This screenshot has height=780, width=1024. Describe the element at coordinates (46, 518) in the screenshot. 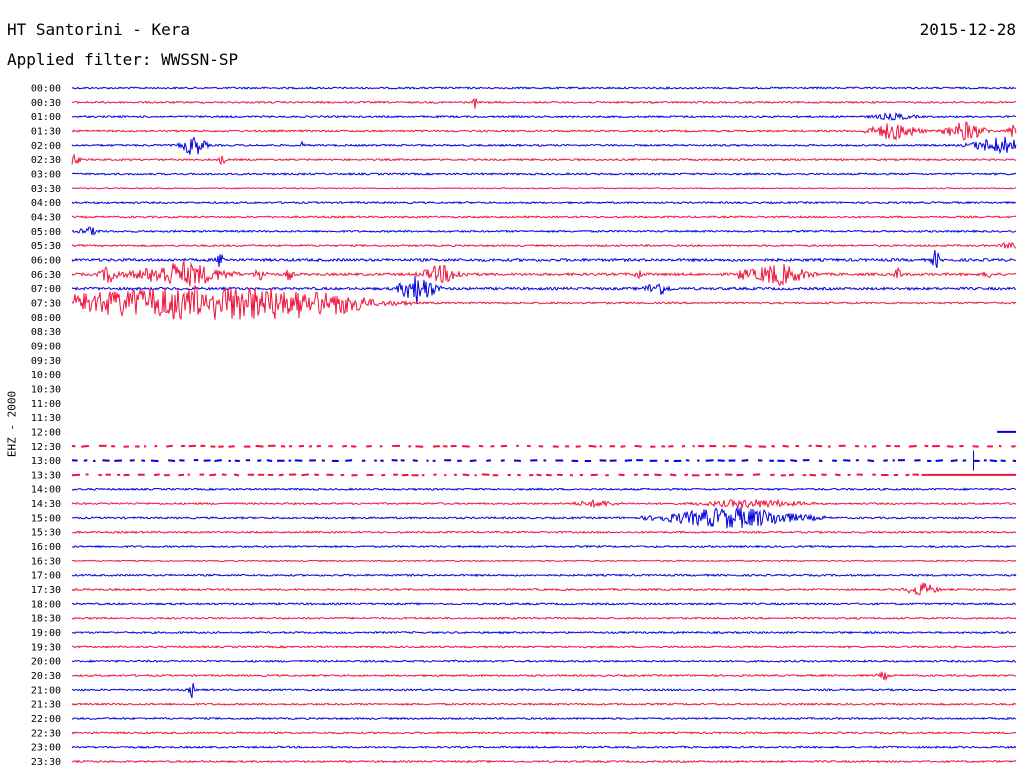

I see `time-tick-label: 15:00` at that location.